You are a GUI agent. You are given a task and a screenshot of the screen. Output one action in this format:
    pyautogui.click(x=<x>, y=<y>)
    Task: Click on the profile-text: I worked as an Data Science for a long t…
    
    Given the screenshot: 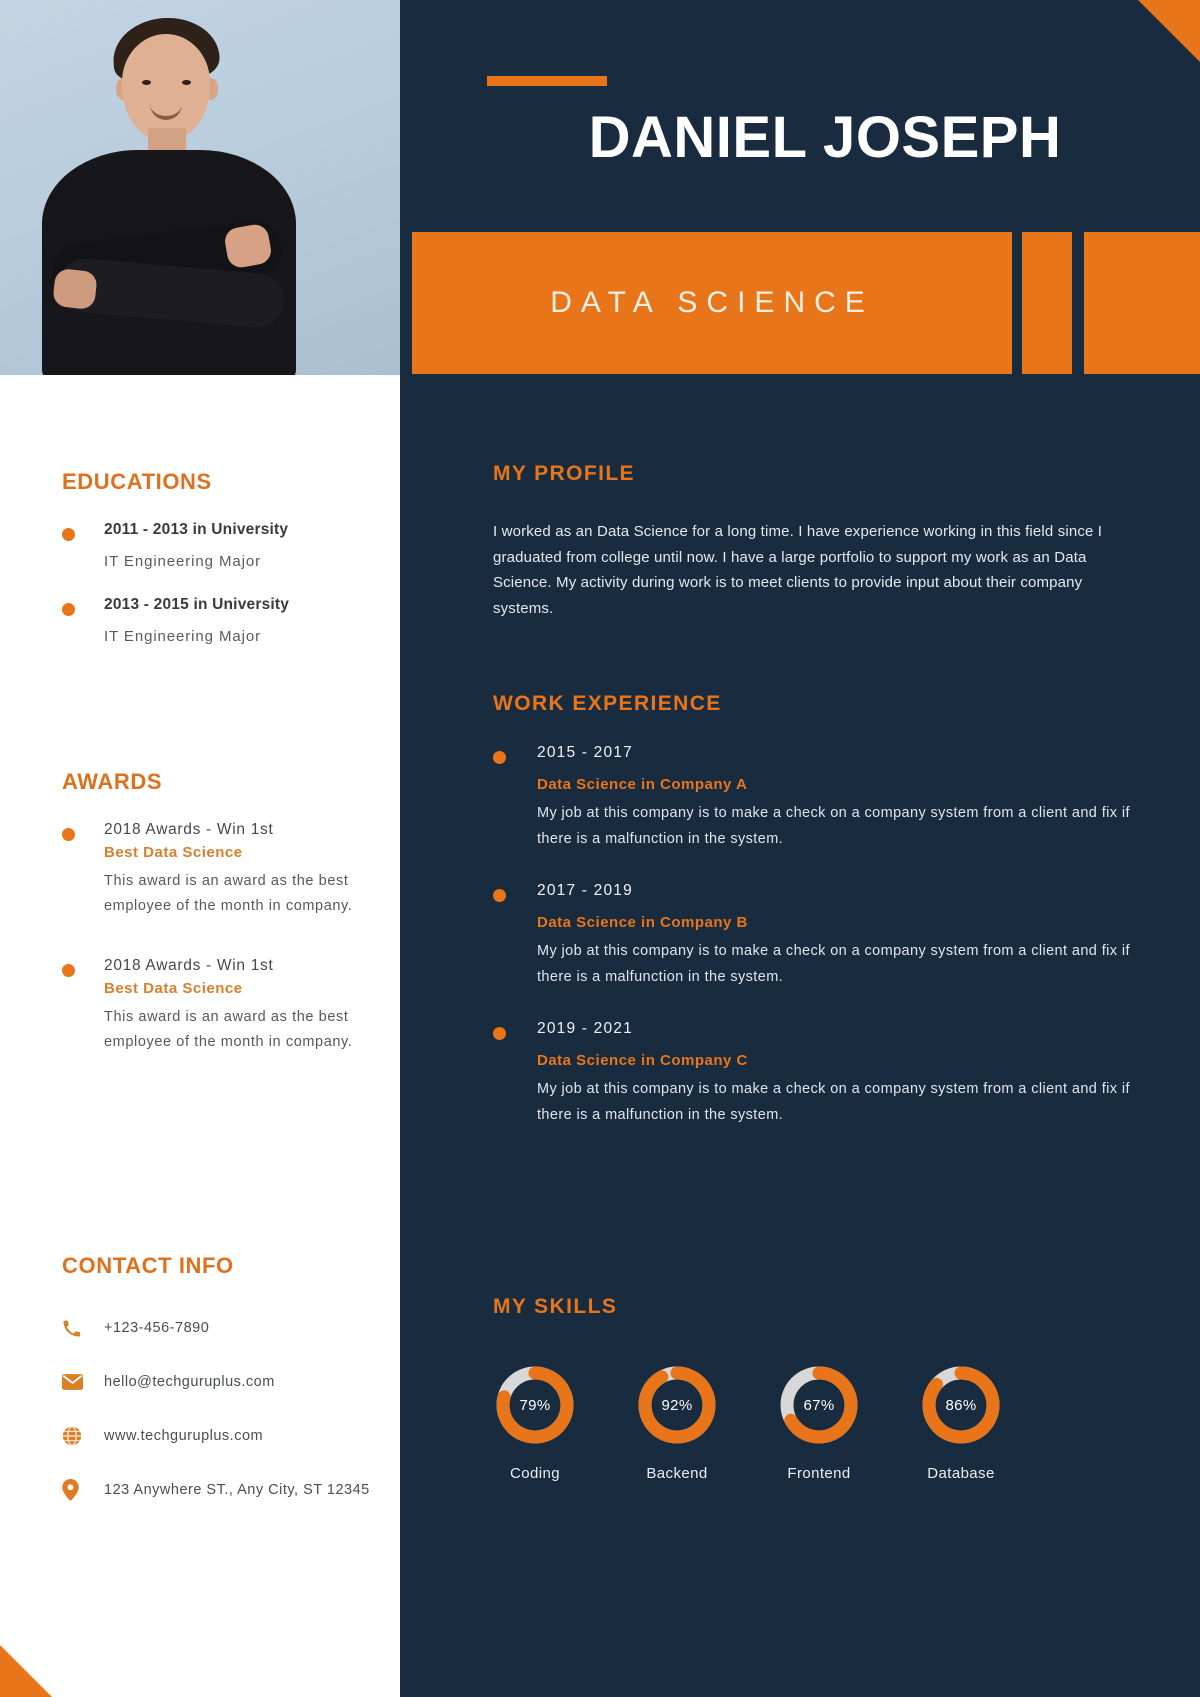 What is the action you would take?
    pyautogui.click(x=798, y=570)
    